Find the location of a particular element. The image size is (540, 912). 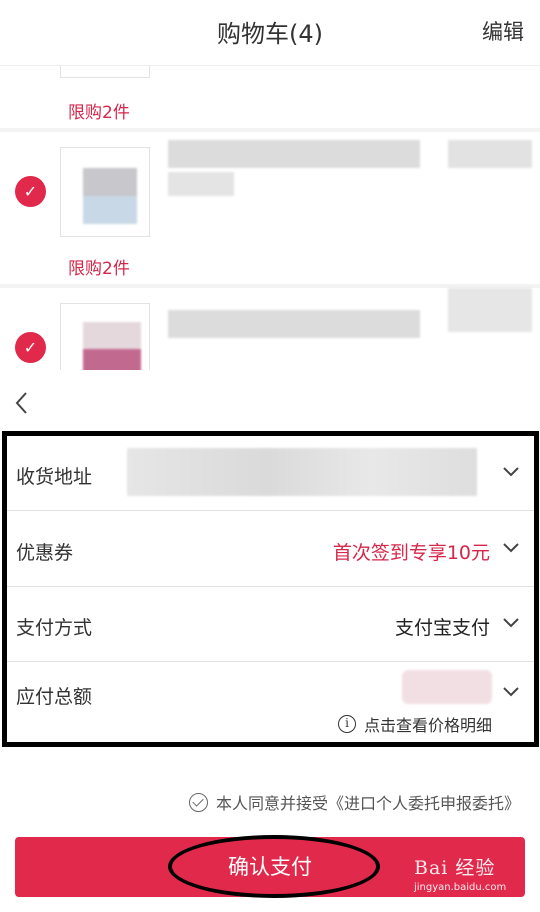

price-detail-link: i 点击查看价格明细 is located at coordinates (414, 724).